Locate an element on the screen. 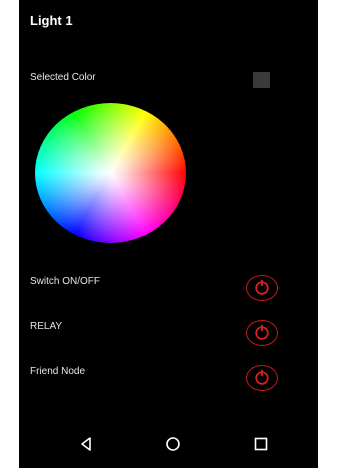 The width and height of the screenshot is (337, 468). nav-back-button is located at coordinates (86, 444).